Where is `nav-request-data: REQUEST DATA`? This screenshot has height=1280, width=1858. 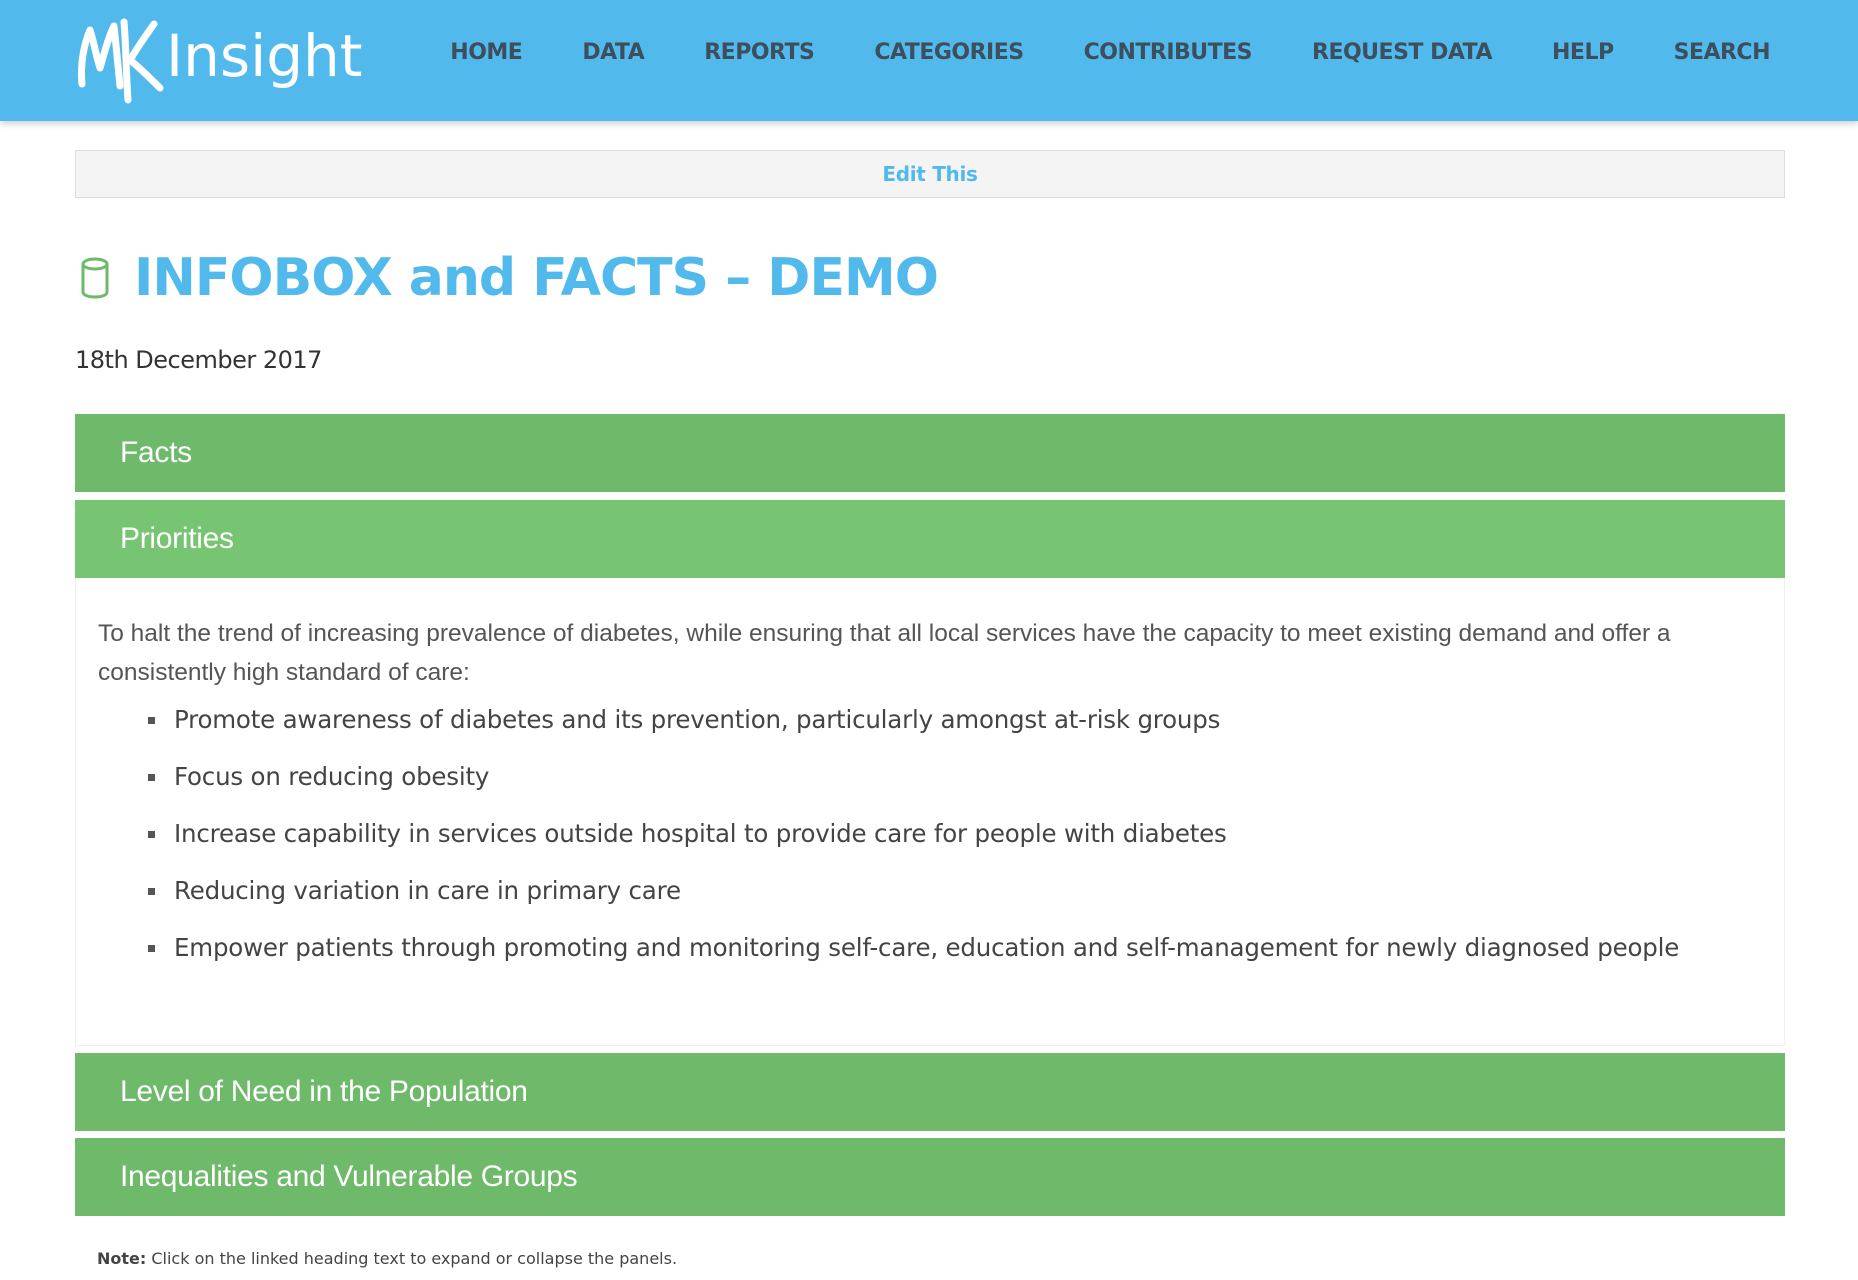 nav-request-data: REQUEST DATA is located at coordinates (1402, 53).